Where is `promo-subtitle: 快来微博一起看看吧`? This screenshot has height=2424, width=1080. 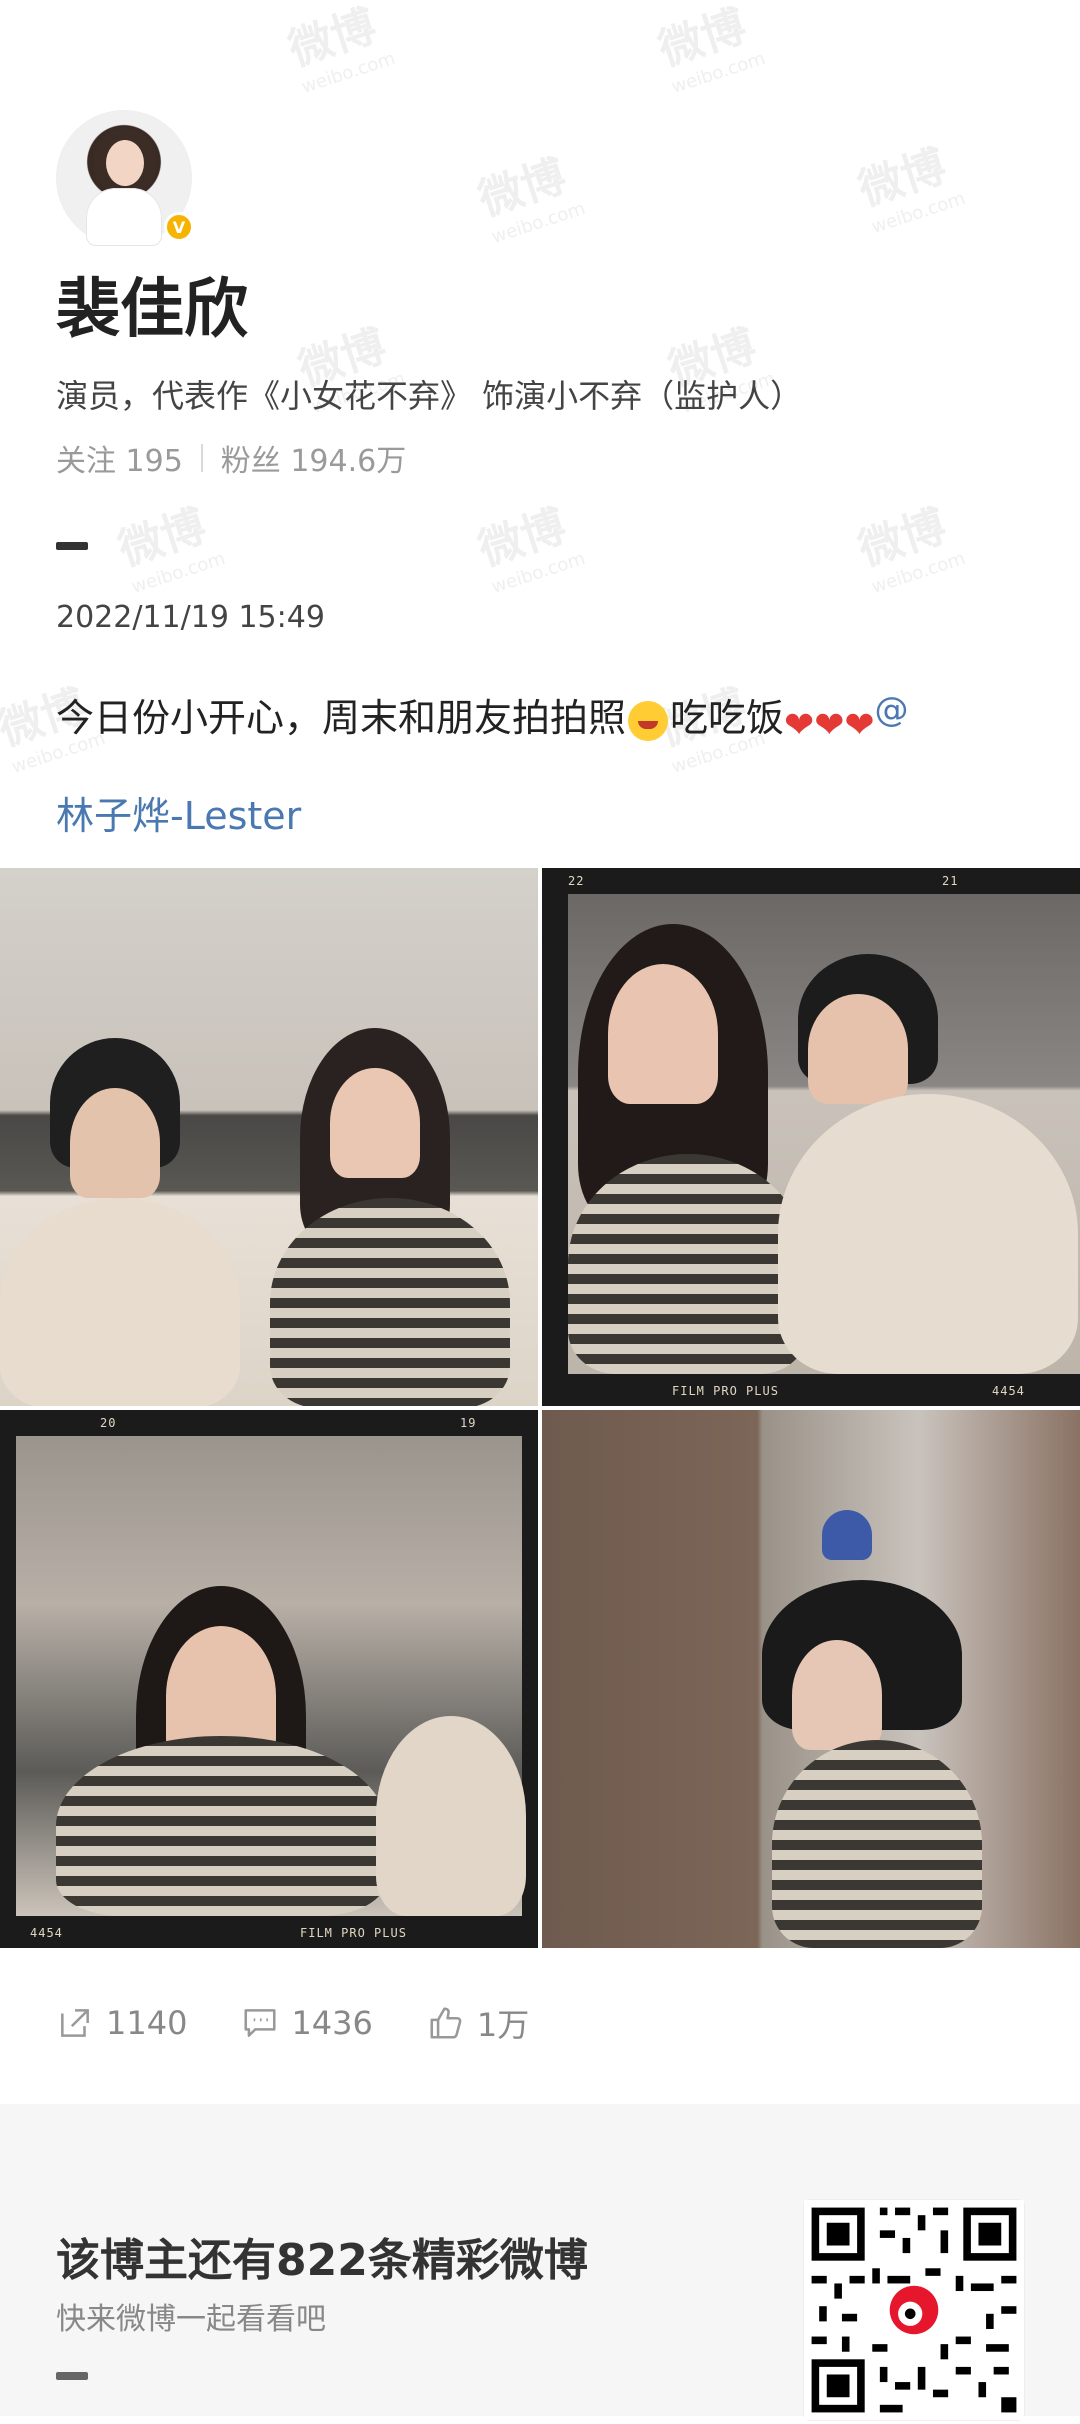
promo-subtitle: 快来微博一起看看吧 is located at coordinates (191, 2319).